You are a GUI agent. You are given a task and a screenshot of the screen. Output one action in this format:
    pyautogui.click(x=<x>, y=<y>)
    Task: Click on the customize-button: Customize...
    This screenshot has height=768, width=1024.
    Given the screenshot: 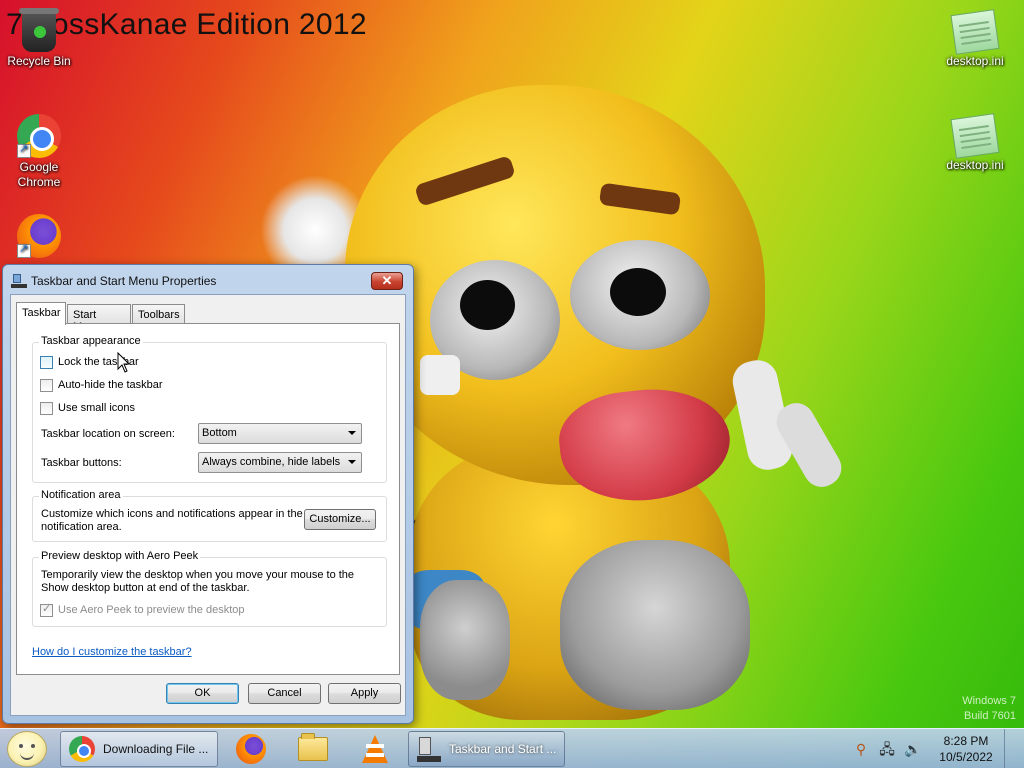 What is the action you would take?
    pyautogui.click(x=340, y=519)
    